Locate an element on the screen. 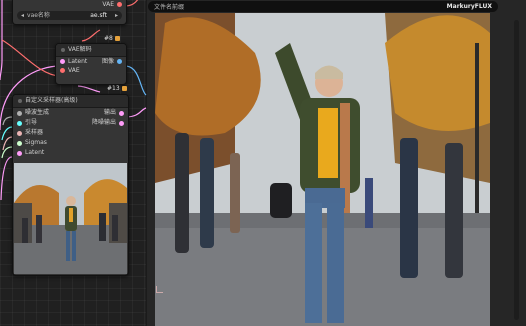 The image size is (526, 326). image-output-dot is located at coordinates (119, 61).